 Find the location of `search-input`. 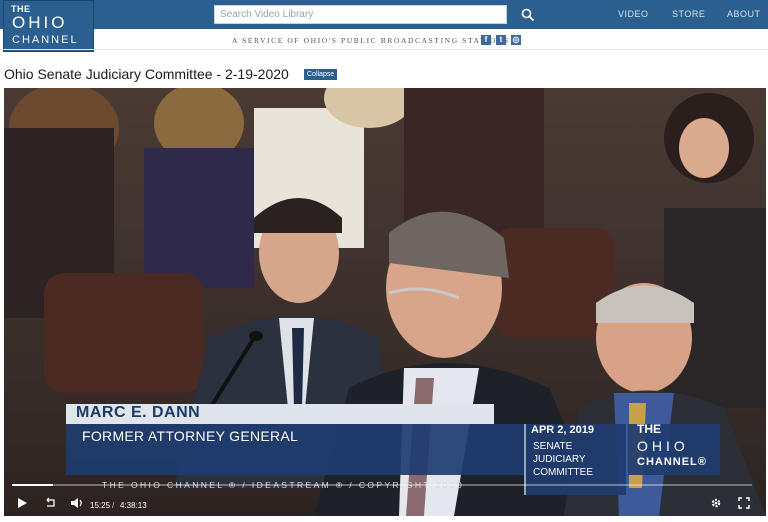

search-input is located at coordinates (360, 14).